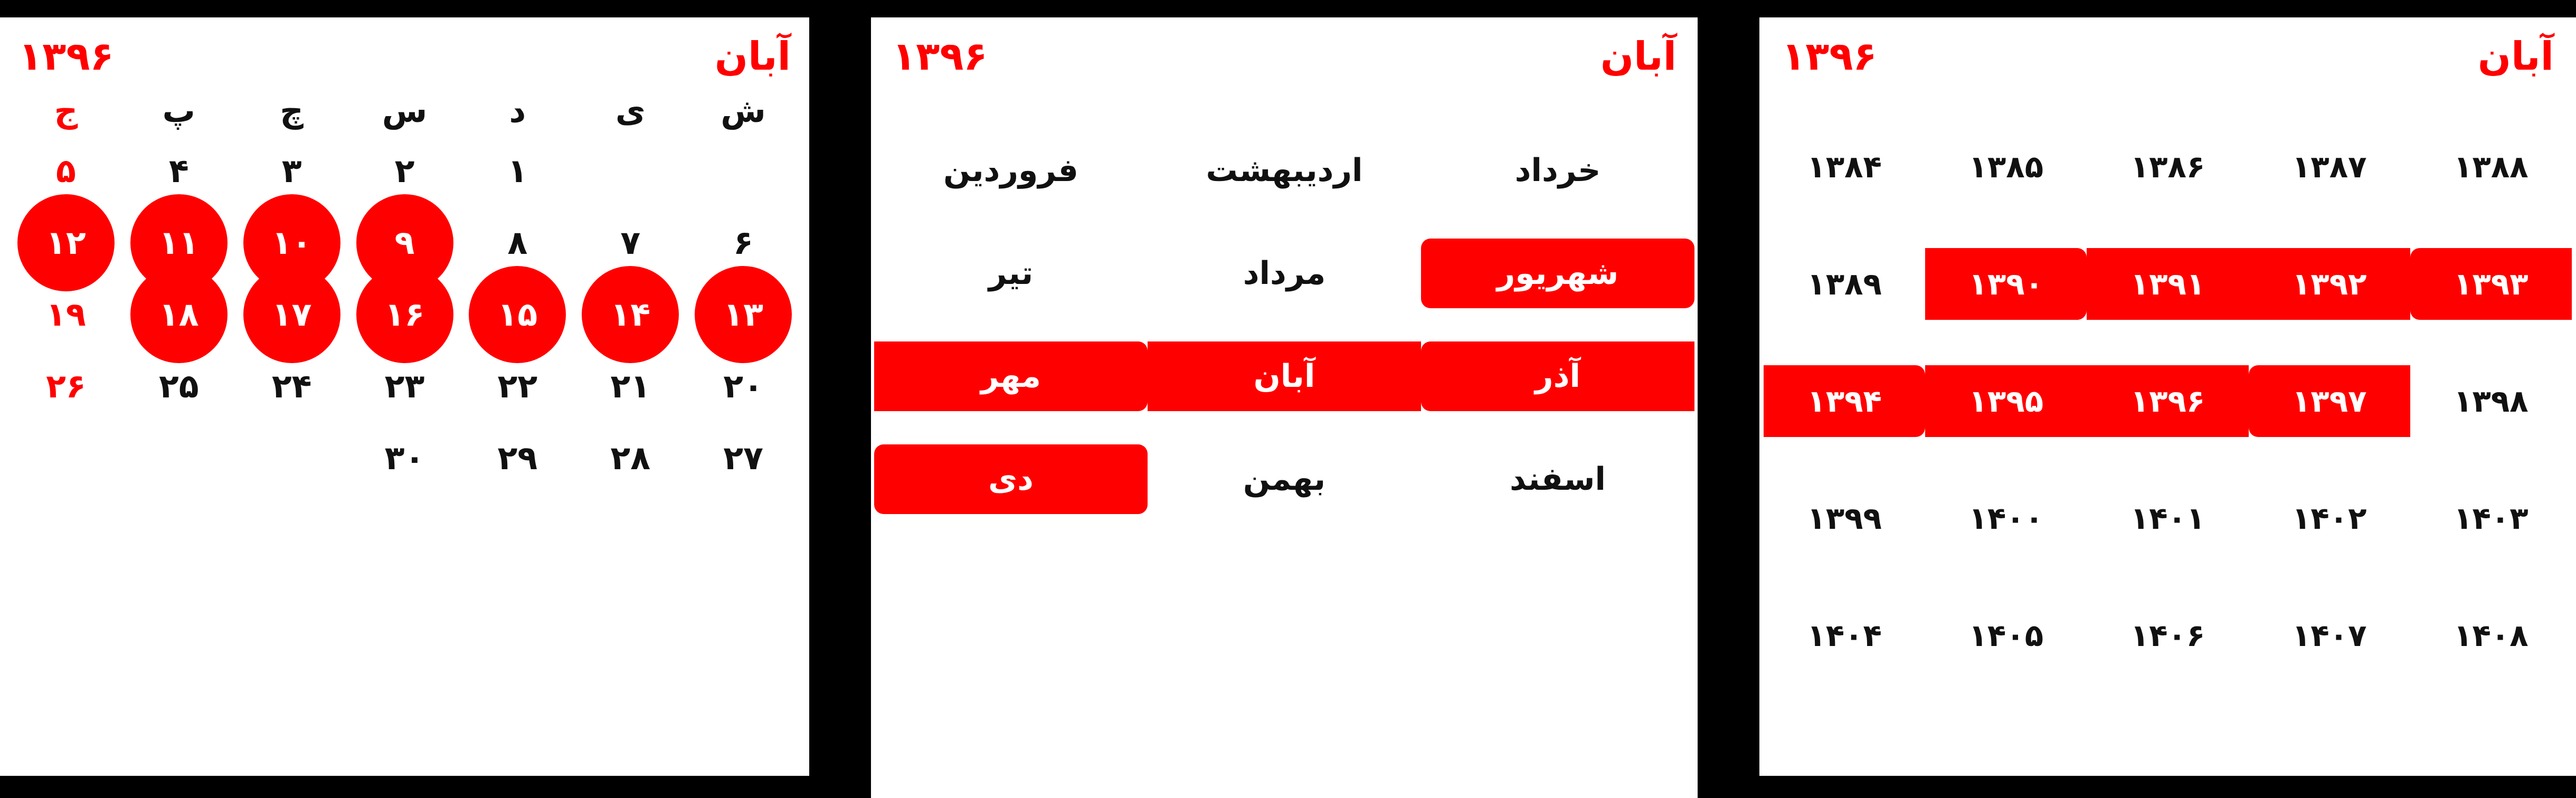 This screenshot has height=798, width=2576. I want to click on year-chip-selected: ۱۳۹۳, so click(2491, 284).